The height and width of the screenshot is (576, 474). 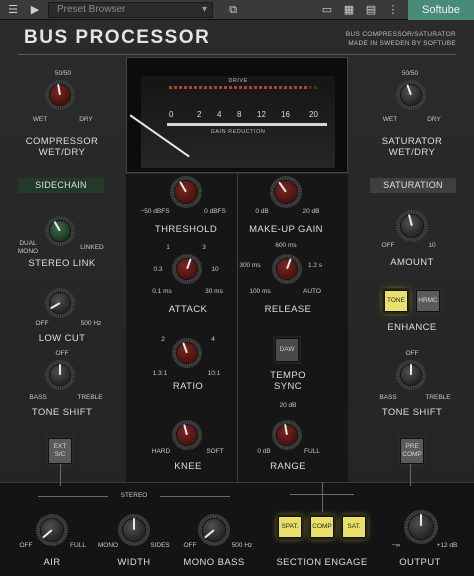 What do you see at coordinates (199, 114) in the screenshot?
I see `meter-tick-label: 2` at bounding box center [199, 114].